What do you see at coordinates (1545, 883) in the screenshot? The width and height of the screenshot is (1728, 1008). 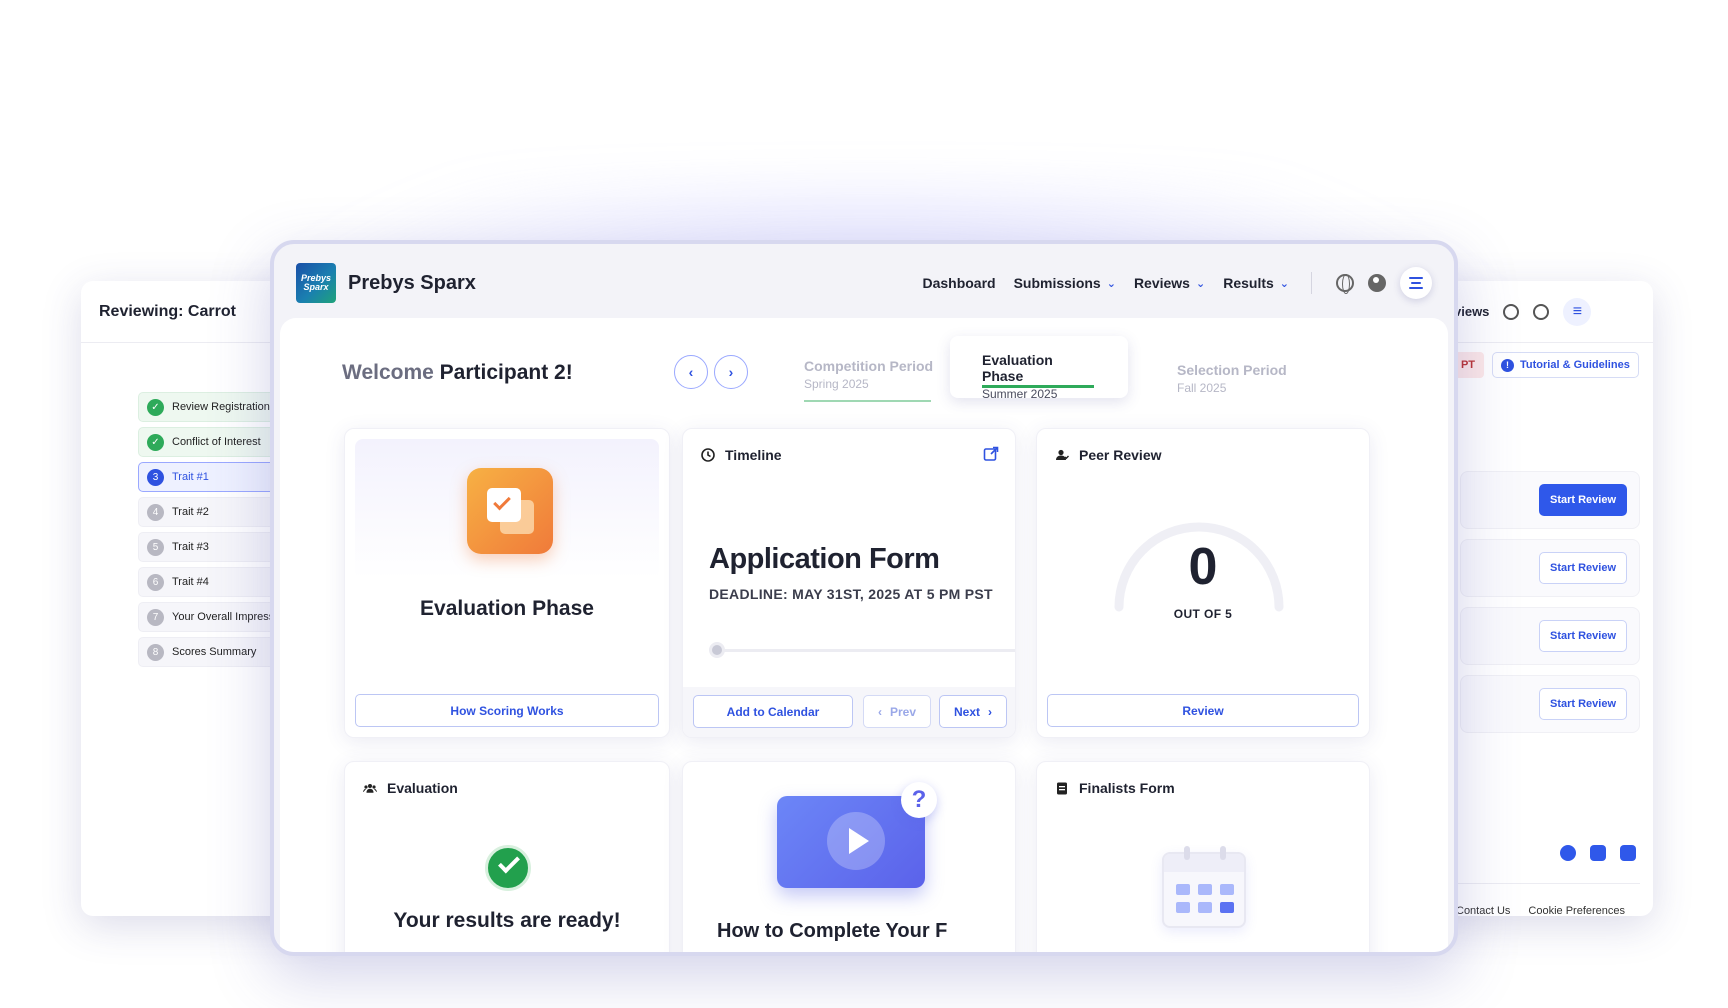 I see `footer-divider` at bounding box center [1545, 883].